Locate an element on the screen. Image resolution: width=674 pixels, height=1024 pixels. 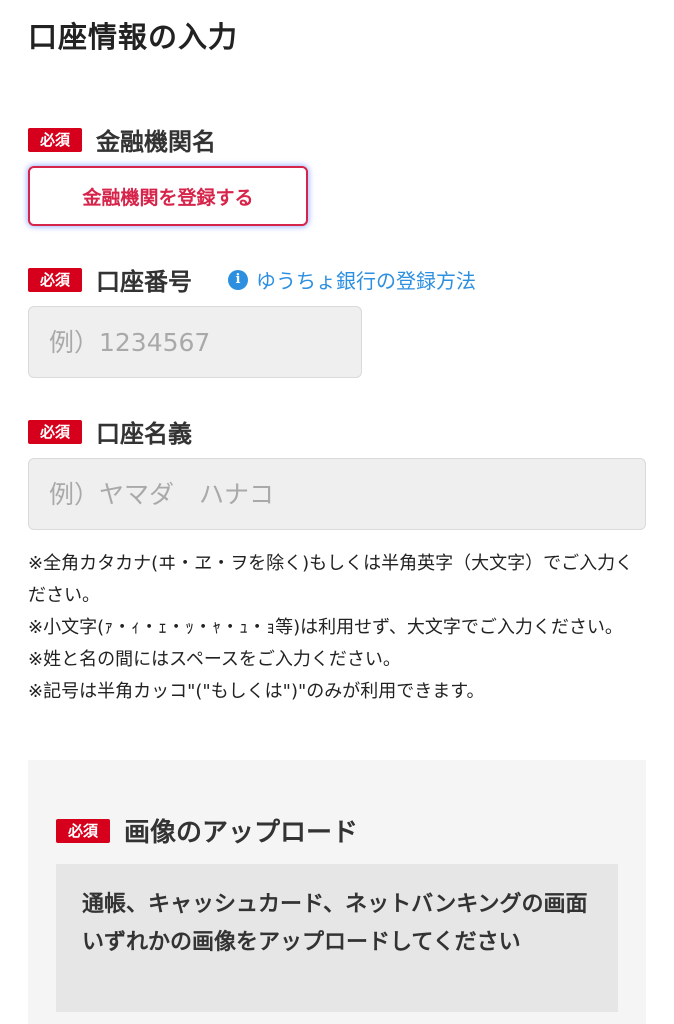
account-number-label-row: 必須 口座番号 i ゆうちょ銀行の登録方法 is located at coordinates (252, 279).